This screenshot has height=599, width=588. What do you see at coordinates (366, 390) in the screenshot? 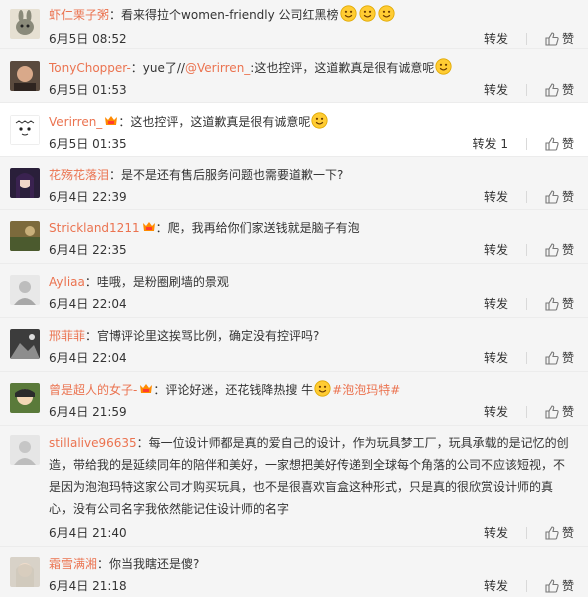
I see `hashtag-link: #泡泡玛特#` at bounding box center [366, 390].